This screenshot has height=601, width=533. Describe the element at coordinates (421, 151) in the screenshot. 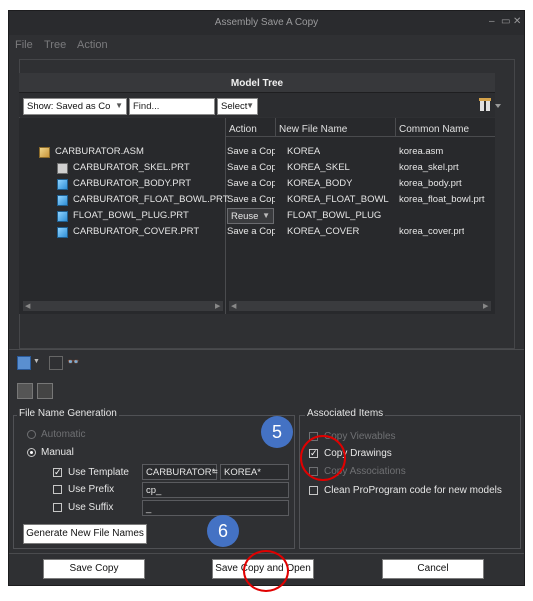

I see `tree-row-common-name: korea.asm` at that location.